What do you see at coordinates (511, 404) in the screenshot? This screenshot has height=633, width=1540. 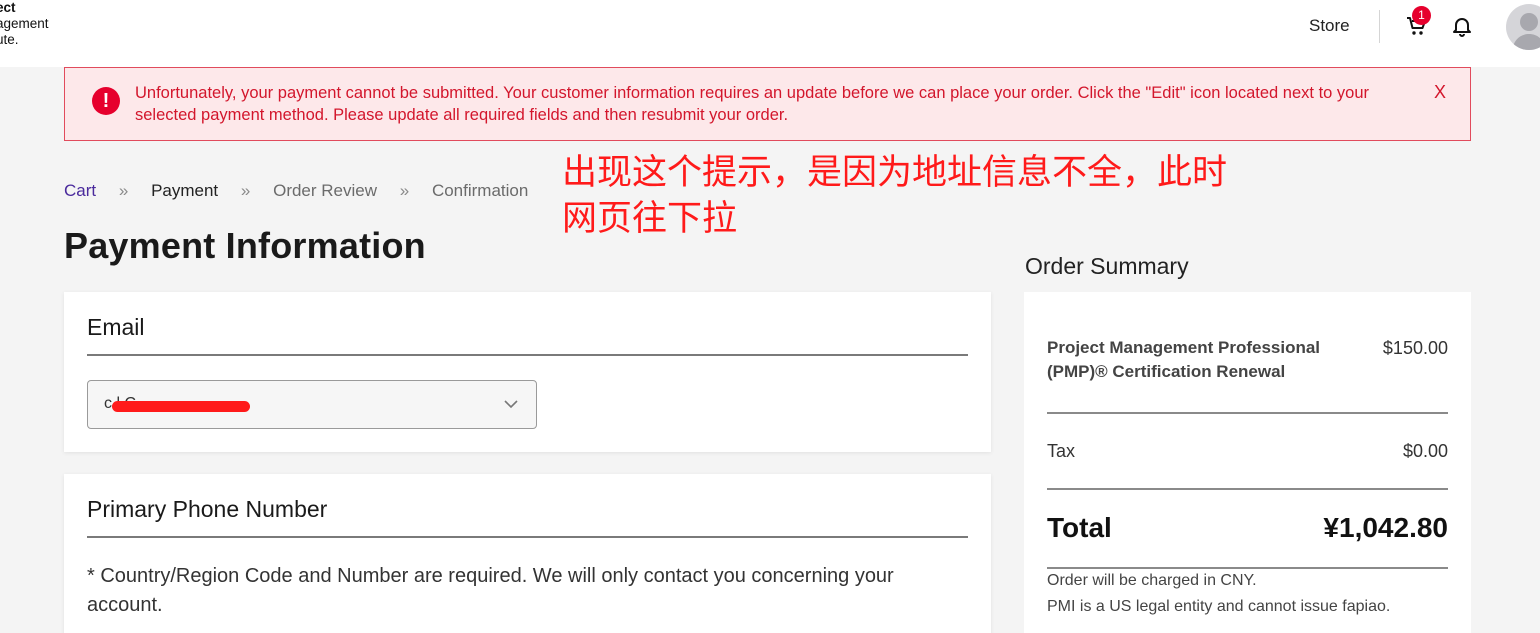 I see `chevron-down-icon` at bounding box center [511, 404].